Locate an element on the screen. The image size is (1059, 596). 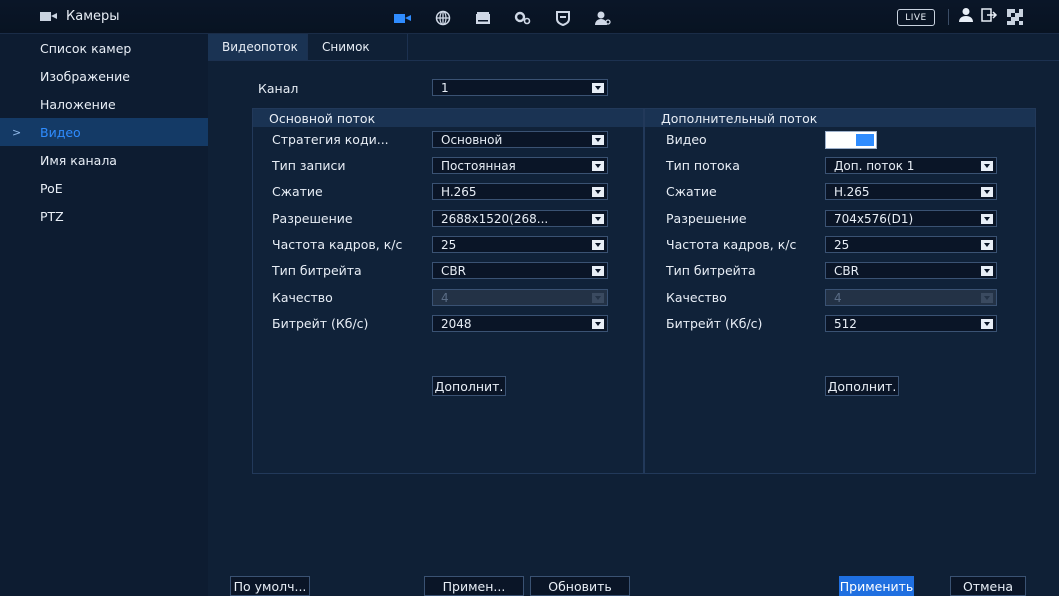
sidebar-item-image: Изображение is located at coordinates (104, 76).